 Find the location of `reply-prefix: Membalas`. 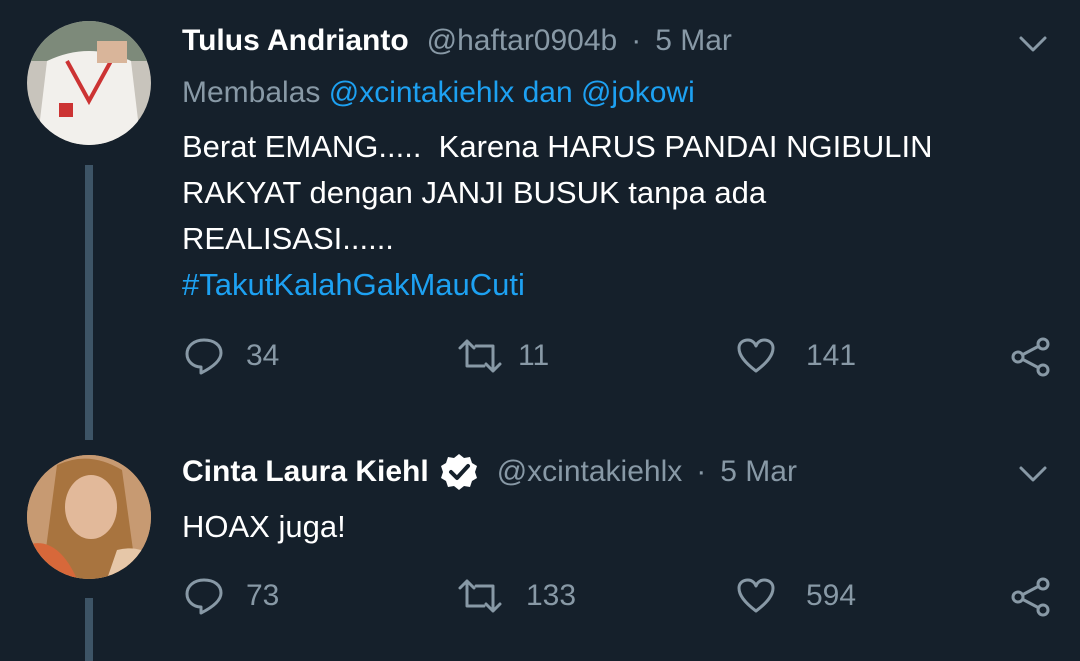

reply-prefix: Membalas is located at coordinates (251, 92).